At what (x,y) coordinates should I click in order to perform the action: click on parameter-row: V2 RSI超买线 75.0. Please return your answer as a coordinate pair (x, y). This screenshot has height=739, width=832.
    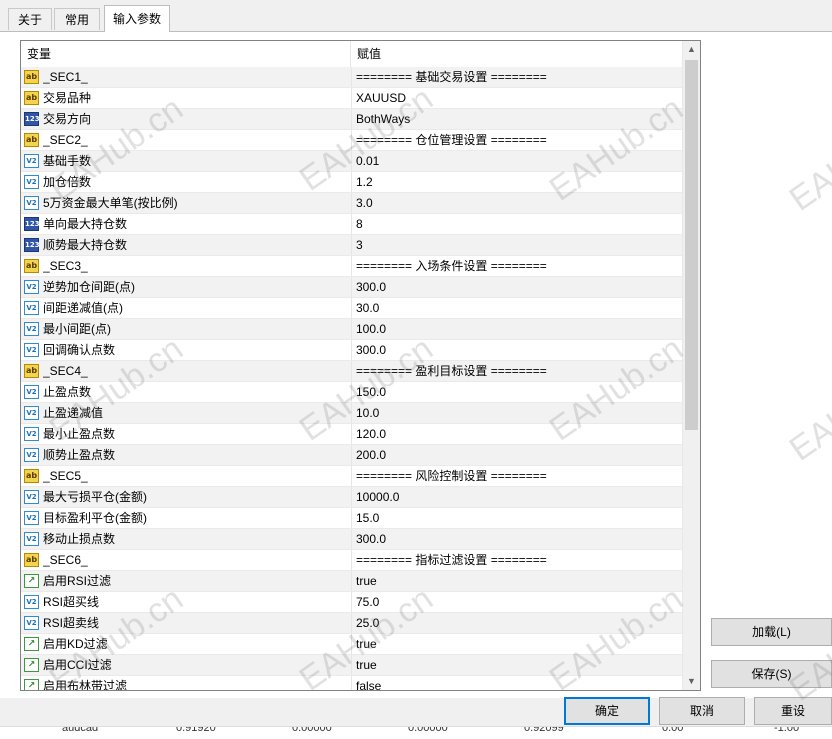
    Looking at the image, I should click on (352, 602).